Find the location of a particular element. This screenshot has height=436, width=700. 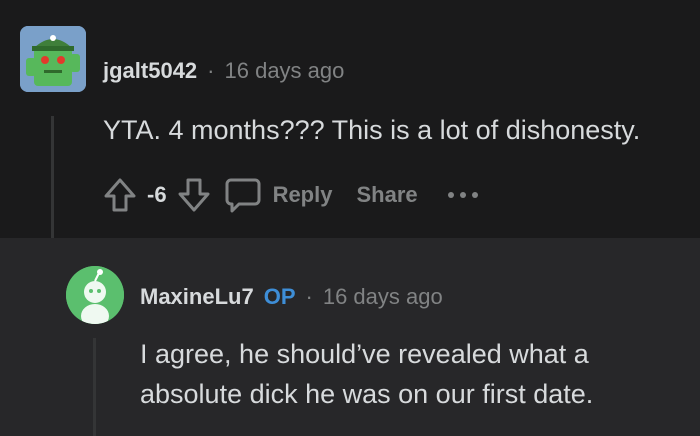

upvote-icon is located at coordinates (120, 195).